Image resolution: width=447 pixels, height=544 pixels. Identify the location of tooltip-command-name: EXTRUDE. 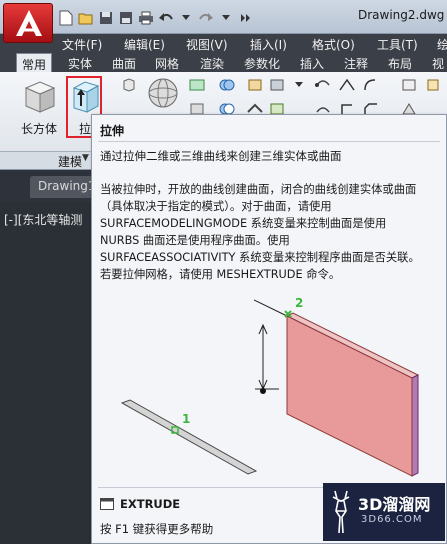
(150, 504).